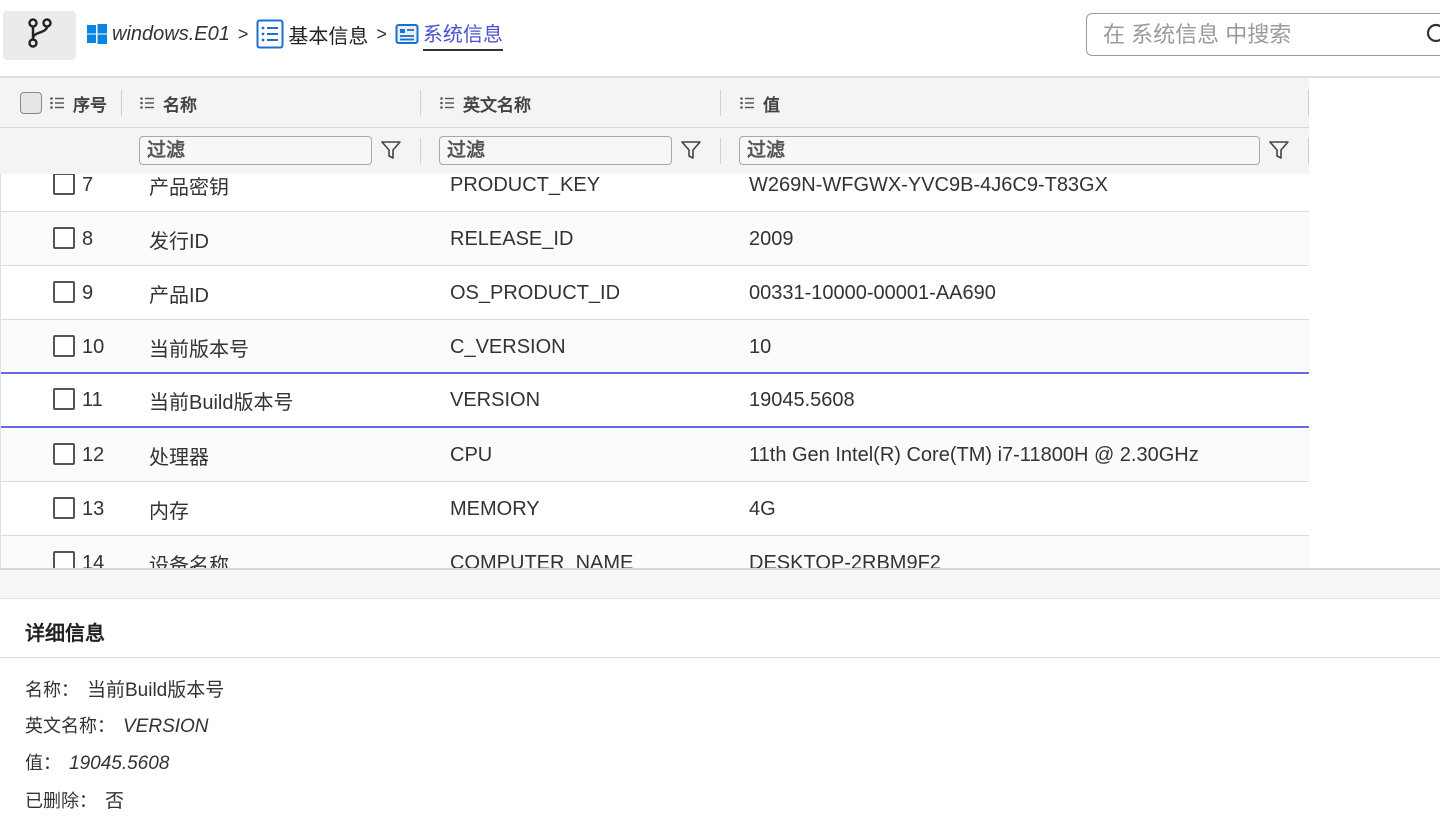 This screenshot has width=1440, height=838. What do you see at coordinates (462, 34) in the screenshot?
I see `breadcrumb-label-active: 系统信息` at bounding box center [462, 34].